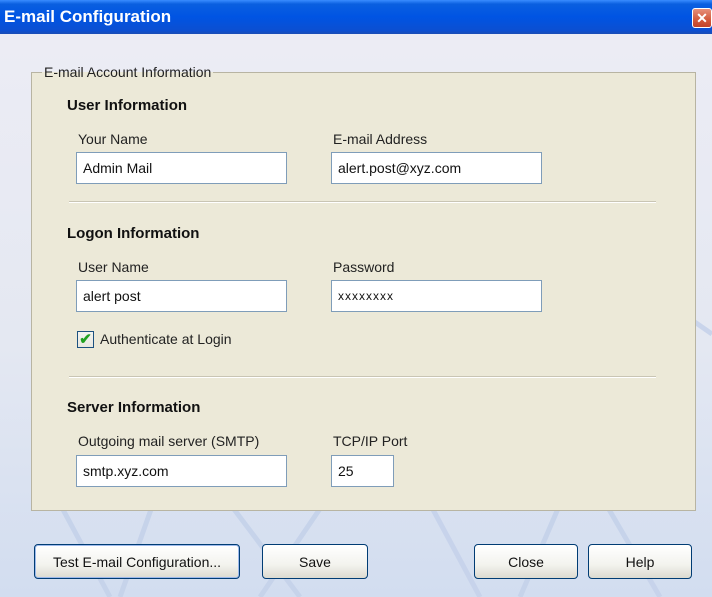  Describe the element at coordinates (181, 296) in the screenshot. I see `user-name-field` at that location.